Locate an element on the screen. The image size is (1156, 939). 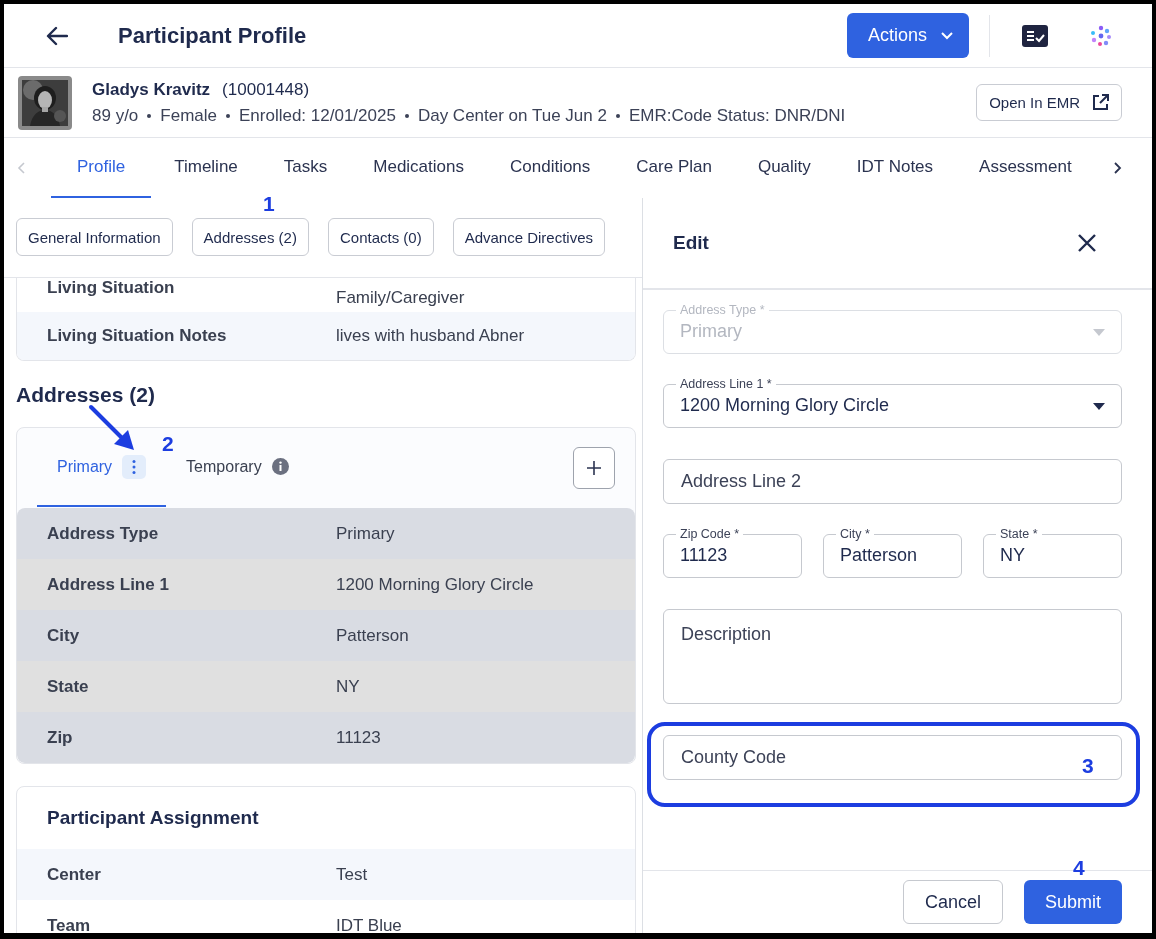
field-value: NY is located at coordinates (348, 686).